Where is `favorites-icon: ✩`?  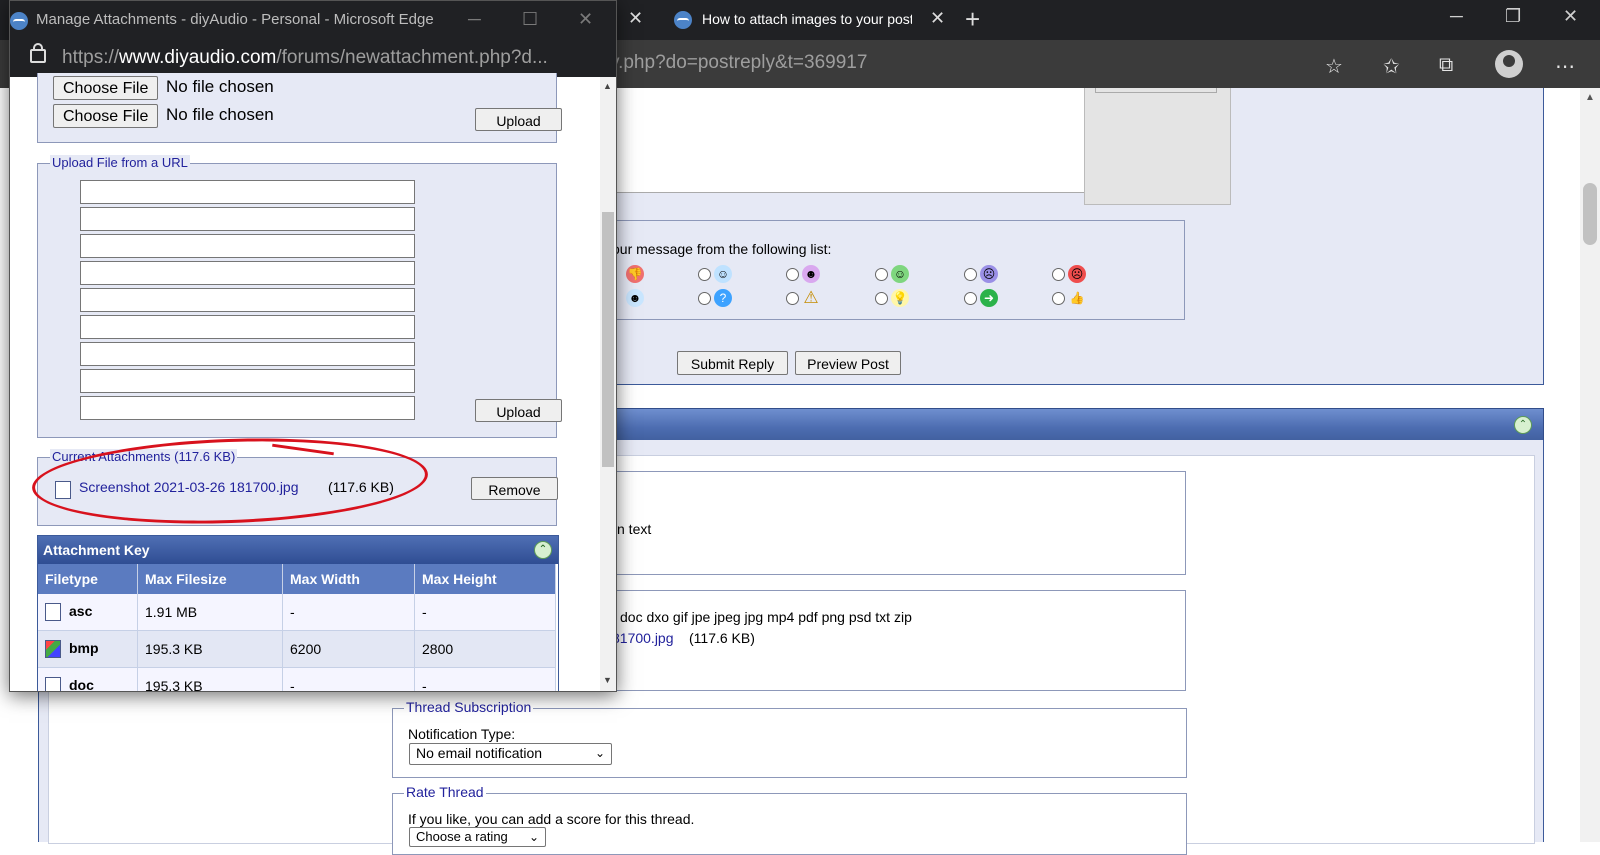 favorites-icon: ✩ is located at coordinates (1391, 66).